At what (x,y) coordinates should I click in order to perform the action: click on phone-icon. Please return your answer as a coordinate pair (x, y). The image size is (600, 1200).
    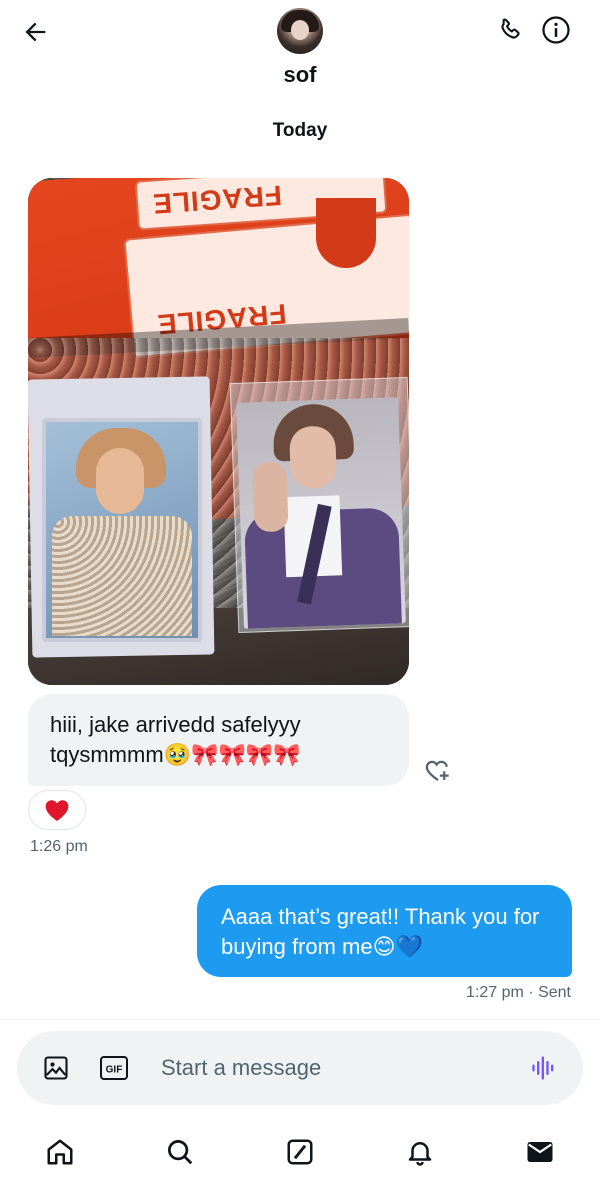
    Looking at the image, I should click on (510, 28).